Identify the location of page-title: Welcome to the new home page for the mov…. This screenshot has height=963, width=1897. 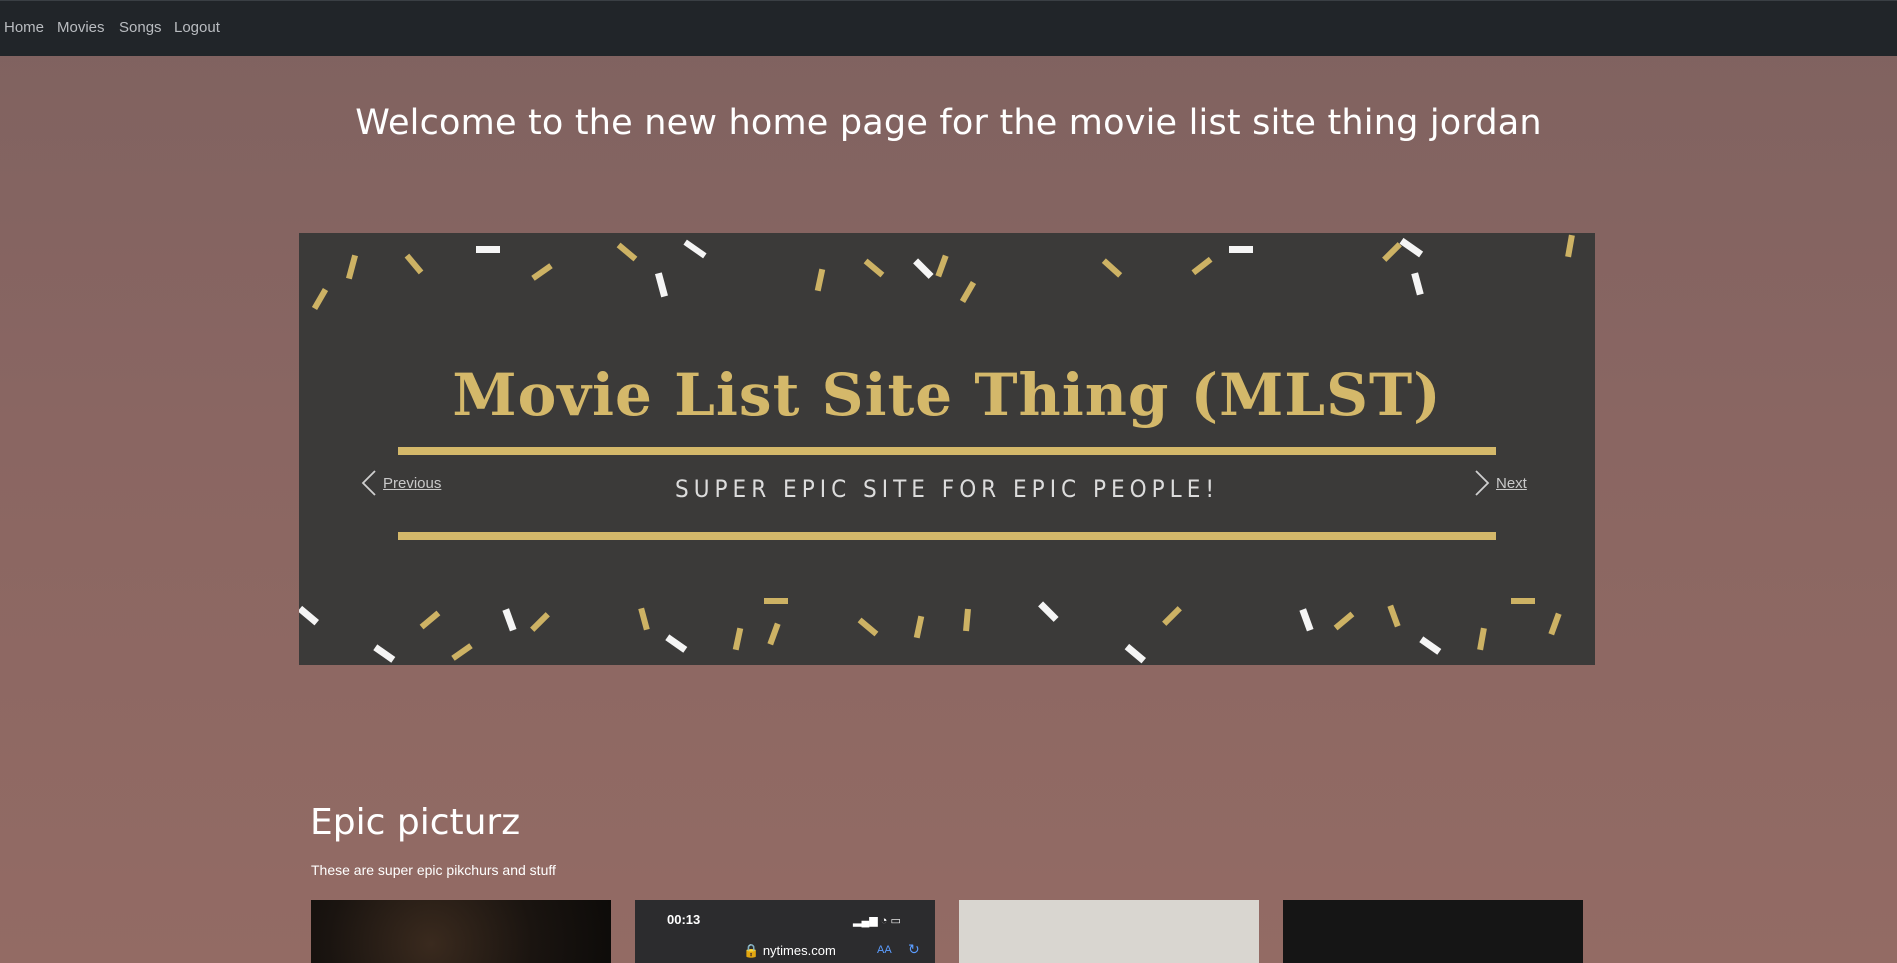
(948, 123).